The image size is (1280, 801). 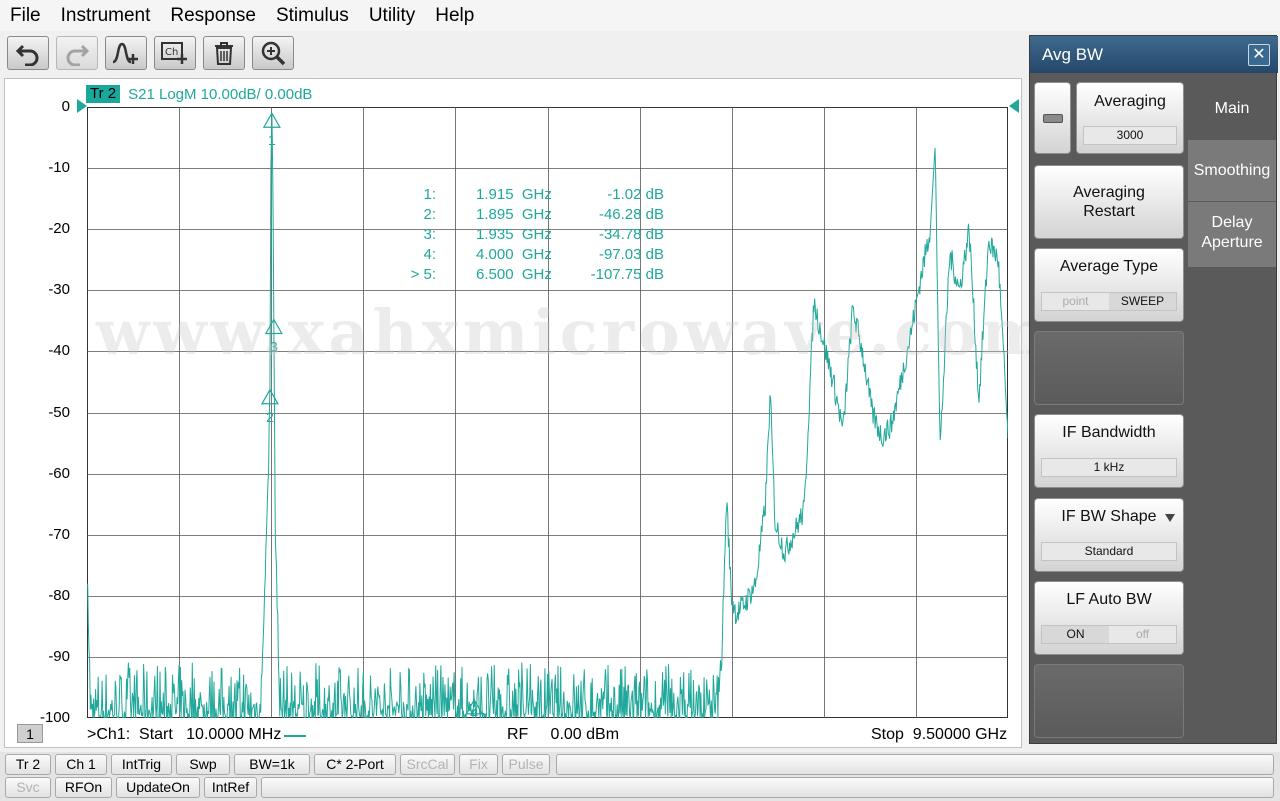 I want to click on status-fix: Fix, so click(x=478, y=764).